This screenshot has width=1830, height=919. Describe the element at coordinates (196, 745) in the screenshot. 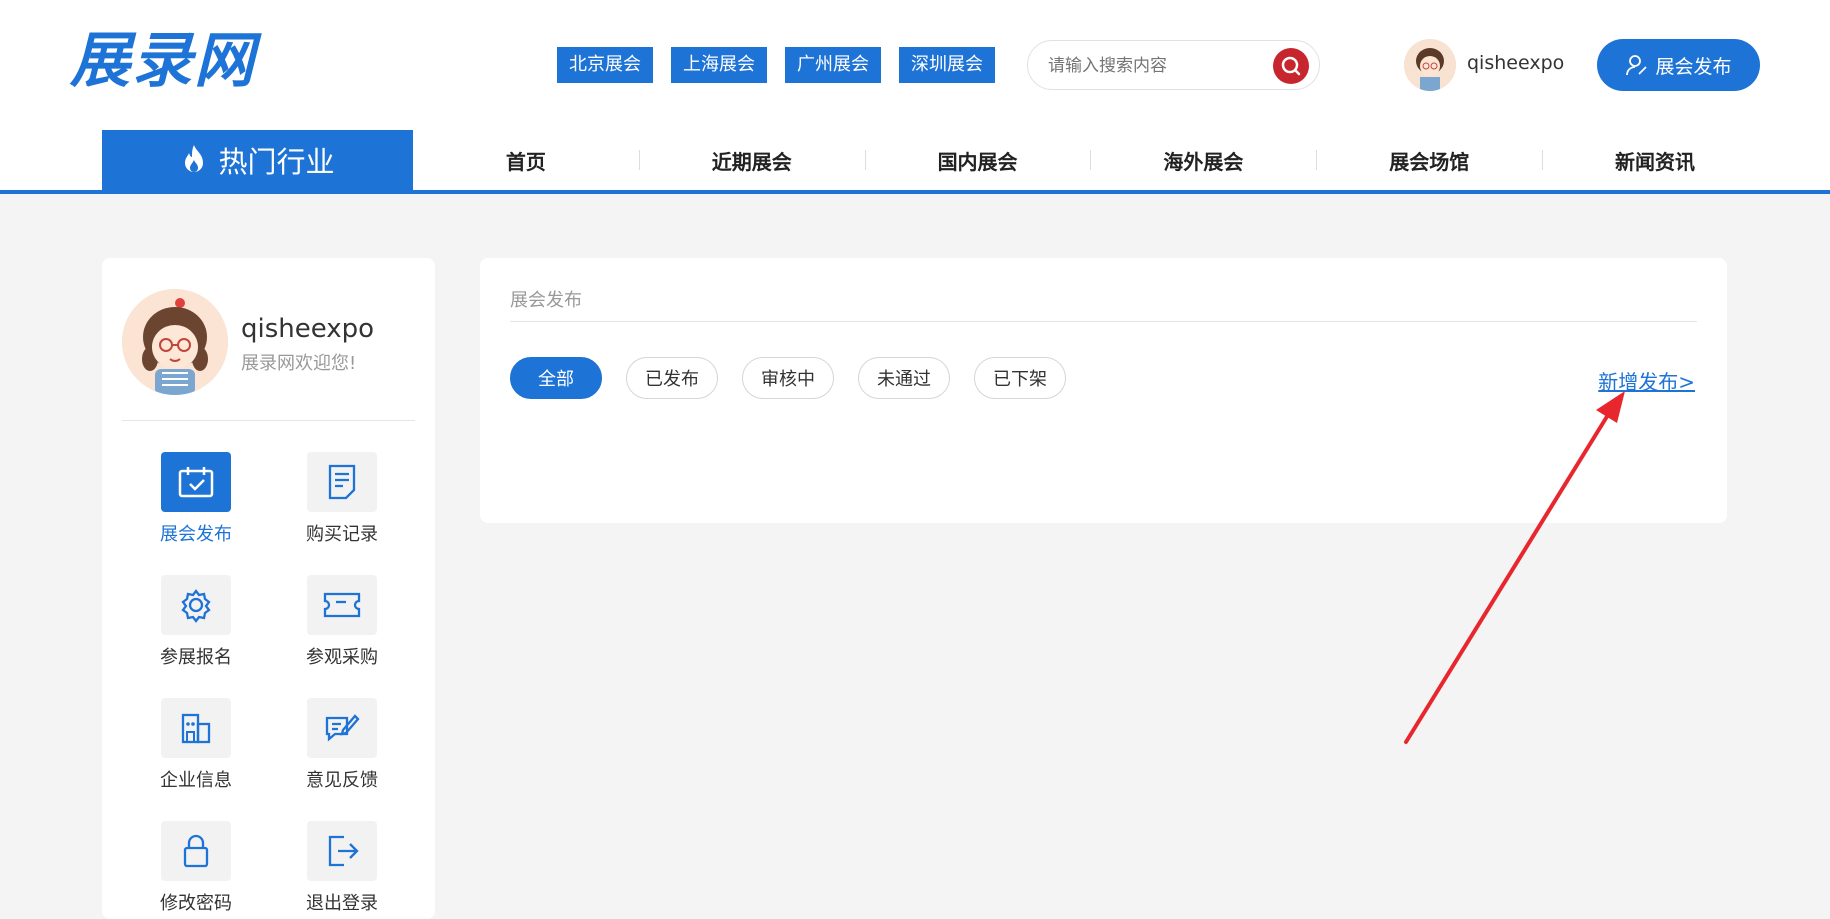

I see `sidebar-item-company-info: 企业信息` at that location.